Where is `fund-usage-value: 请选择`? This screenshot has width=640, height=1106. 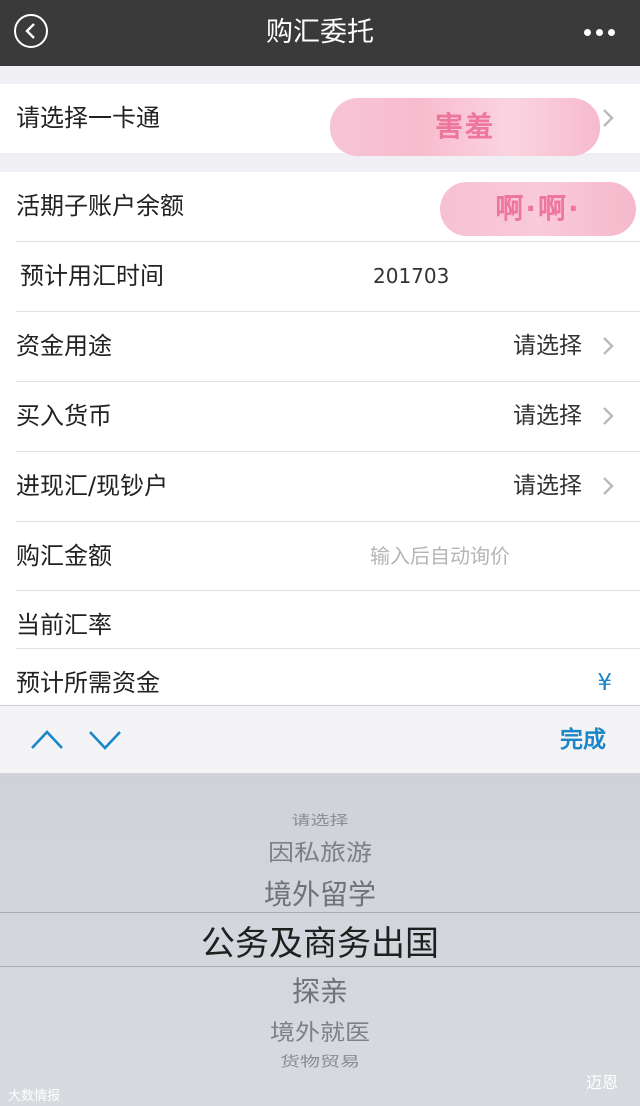
fund-usage-value: 请选择 is located at coordinates (547, 346).